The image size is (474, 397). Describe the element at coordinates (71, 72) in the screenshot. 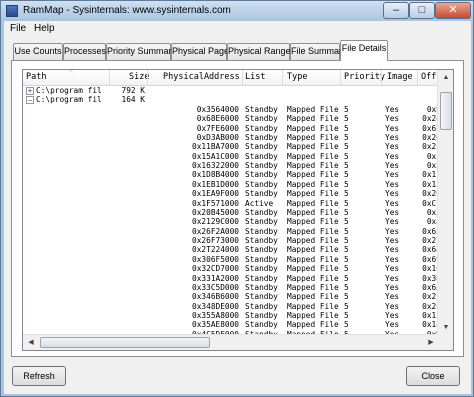

I see `sort-indicator-icon: ˄` at that location.